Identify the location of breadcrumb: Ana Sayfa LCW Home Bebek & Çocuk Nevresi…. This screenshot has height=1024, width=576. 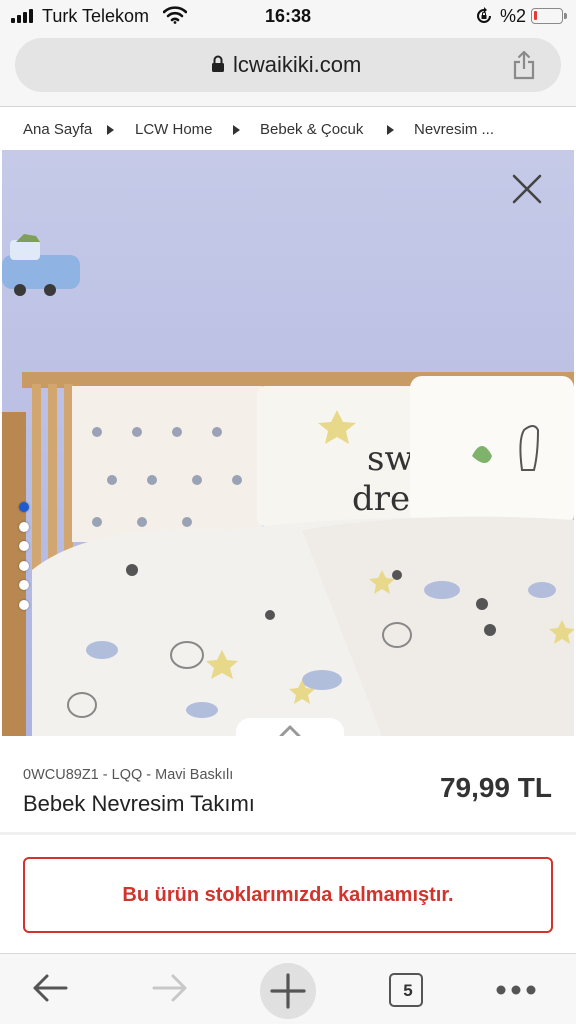
(288, 128).